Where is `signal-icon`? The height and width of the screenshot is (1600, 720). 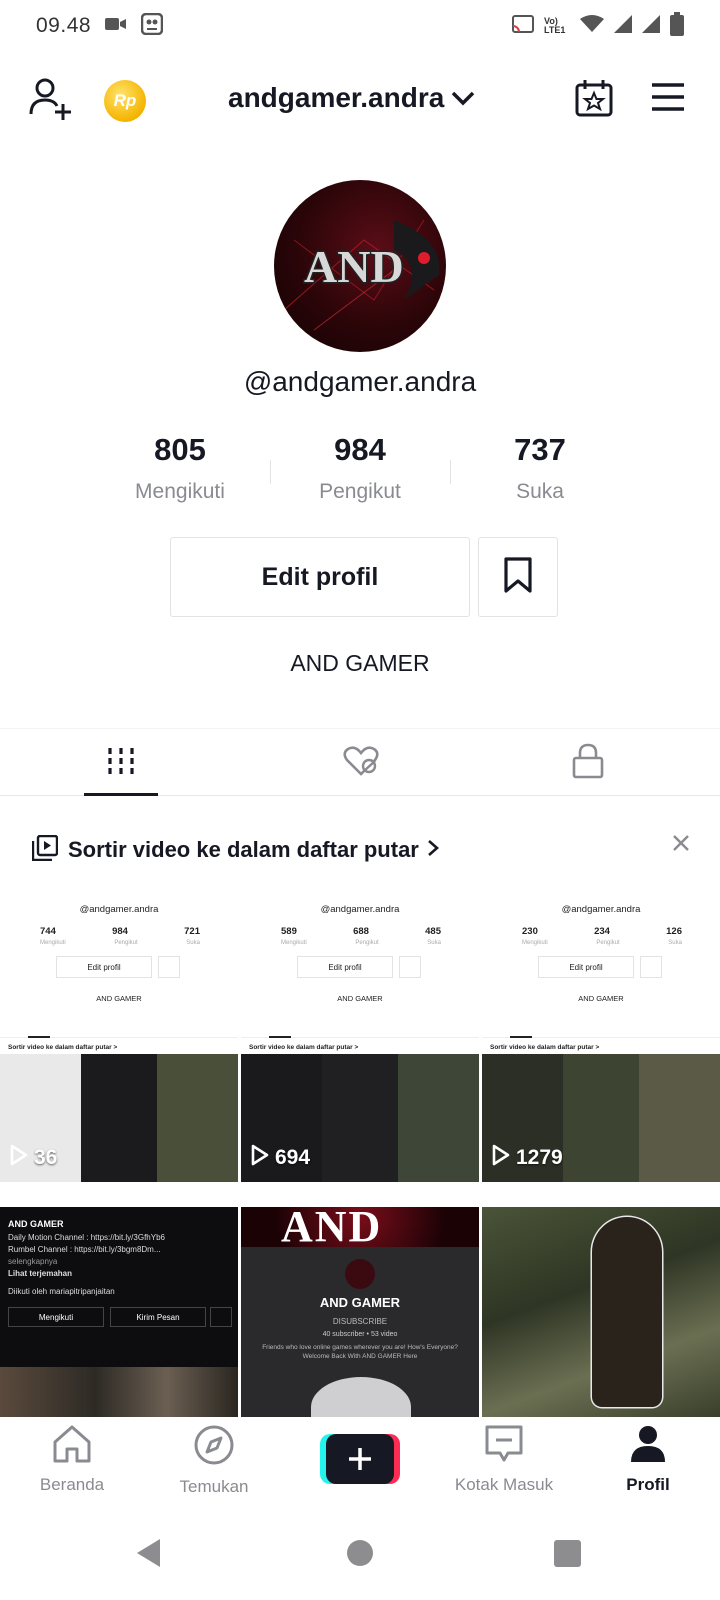
signal-icon is located at coordinates (623, 26).